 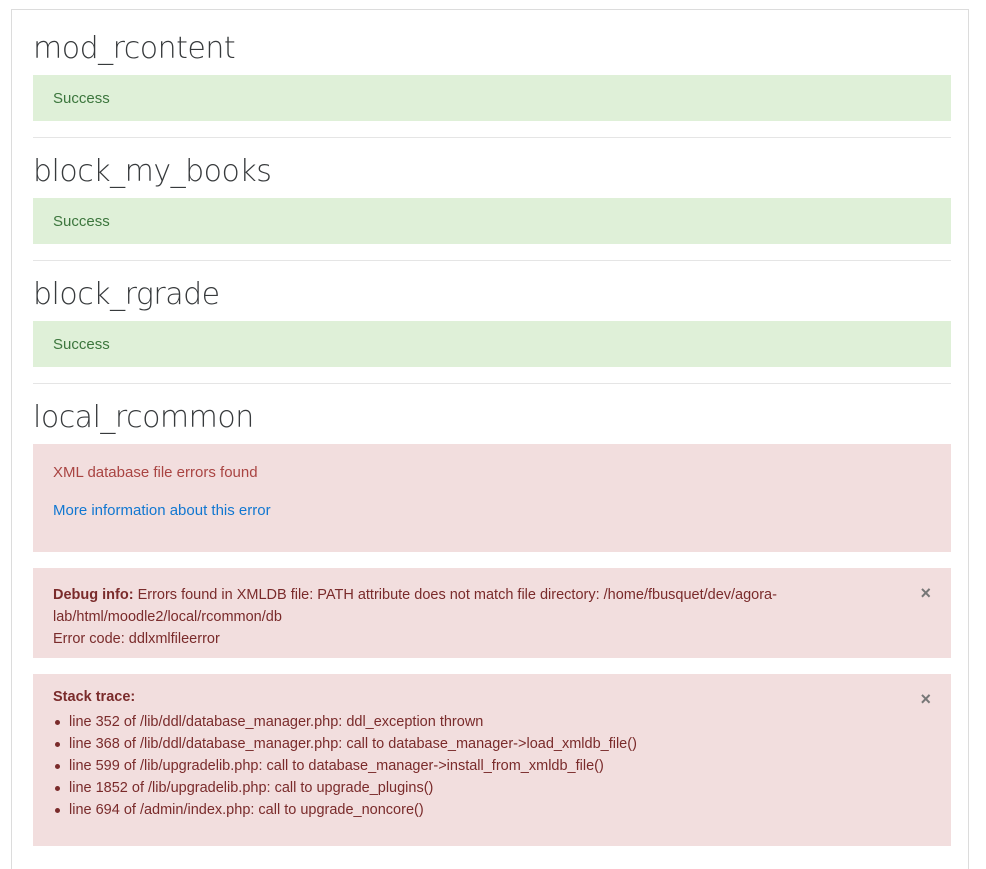 I want to click on stack-trace-label: Stack trace:, so click(x=94, y=697).